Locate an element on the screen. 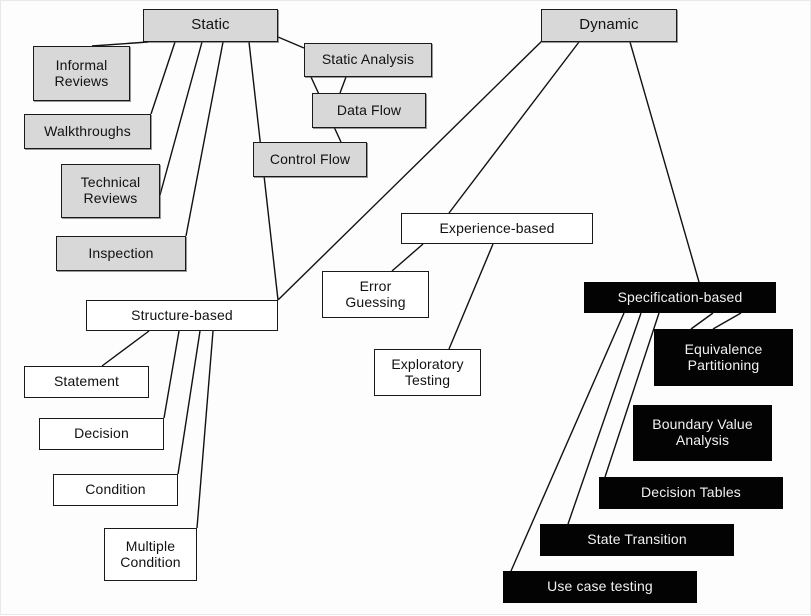 The height and width of the screenshot is (616, 811). node-informal_reviews: Informal Reviews is located at coordinates (81, 73).